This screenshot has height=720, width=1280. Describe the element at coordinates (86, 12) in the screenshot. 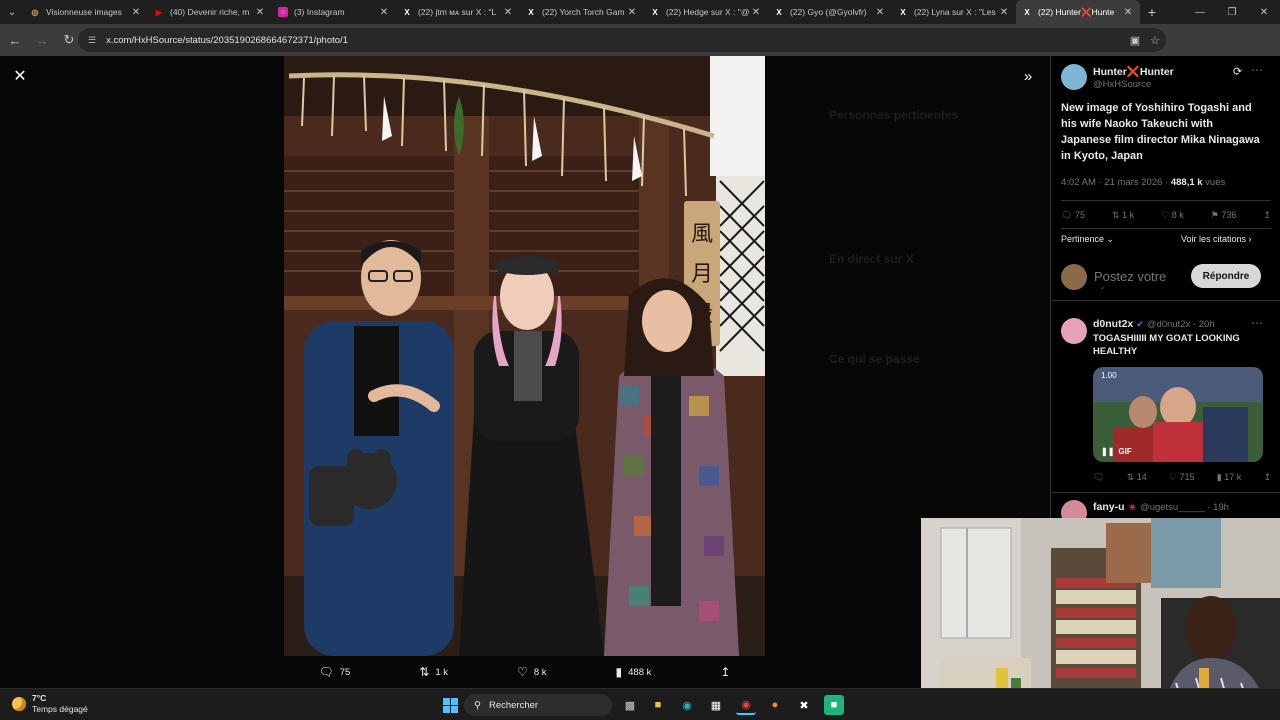

I see `tab-0: ◎ Visionneuse images ✕` at that location.